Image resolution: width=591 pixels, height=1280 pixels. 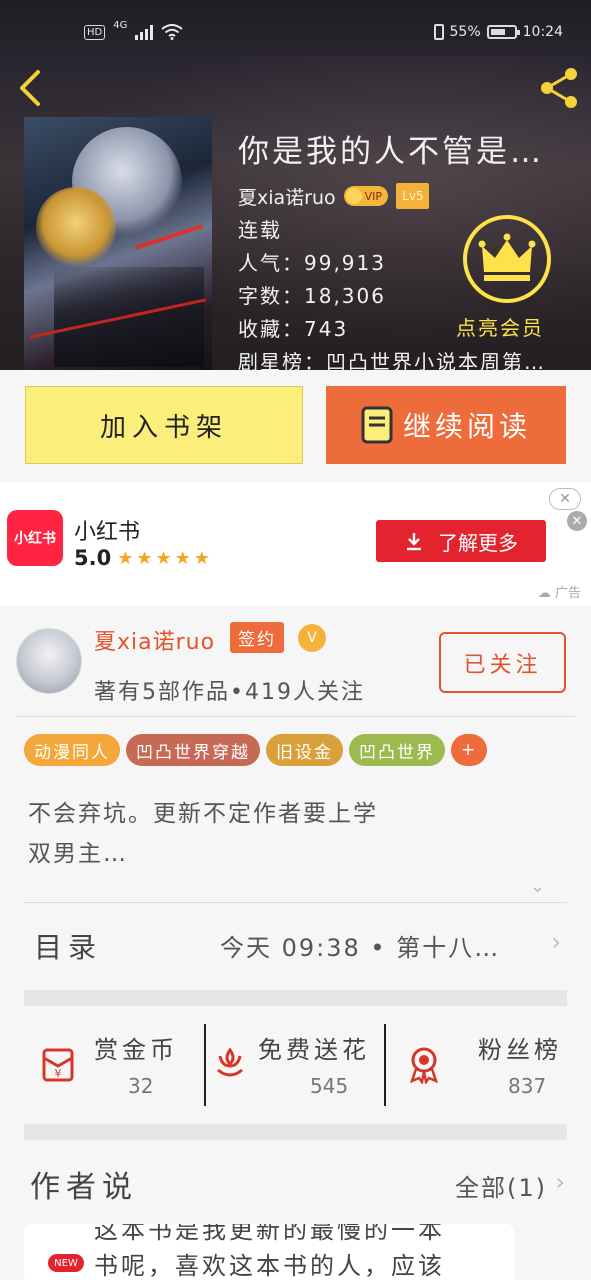 What do you see at coordinates (312, 638) in the screenshot?
I see `verified-icon: V` at bounding box center [312, 638].